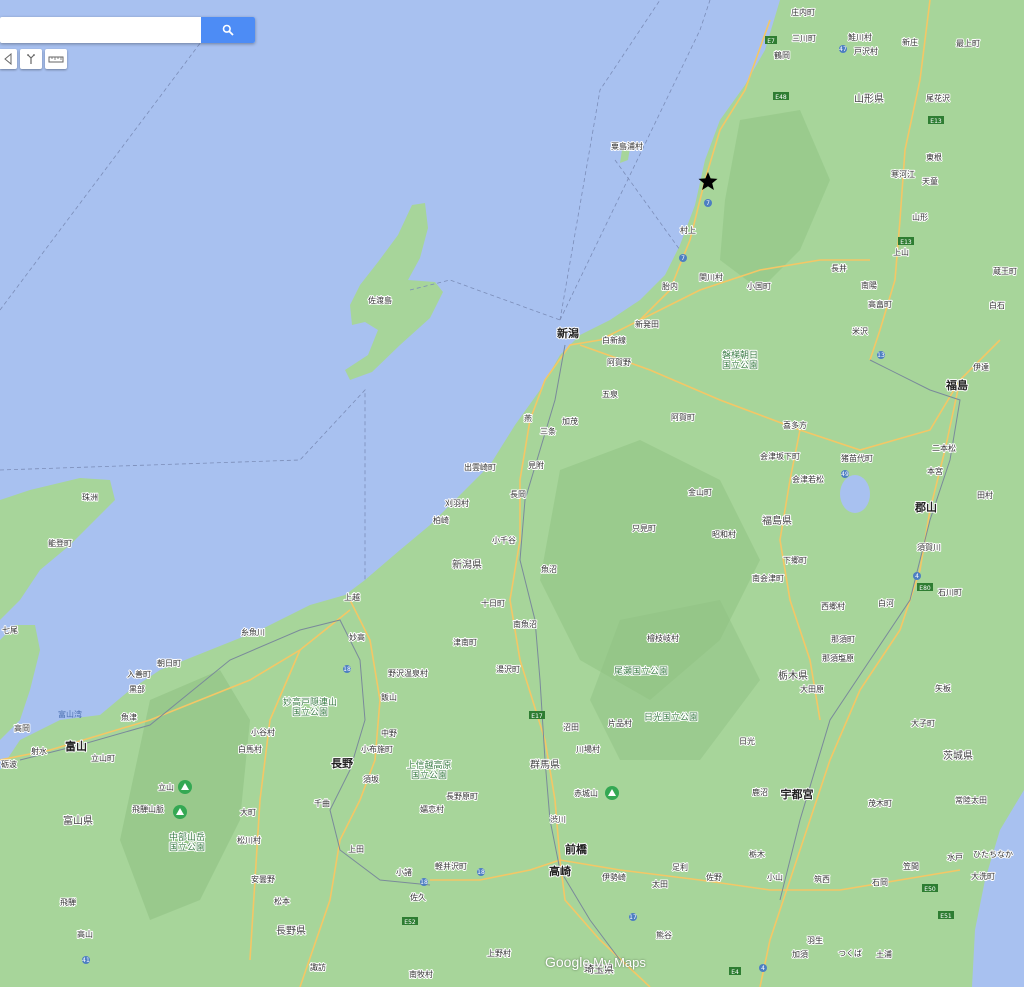 Image resolution: width=1024 pixels, height=987 pixels. I want to click on map-tools, so click(33, 59).